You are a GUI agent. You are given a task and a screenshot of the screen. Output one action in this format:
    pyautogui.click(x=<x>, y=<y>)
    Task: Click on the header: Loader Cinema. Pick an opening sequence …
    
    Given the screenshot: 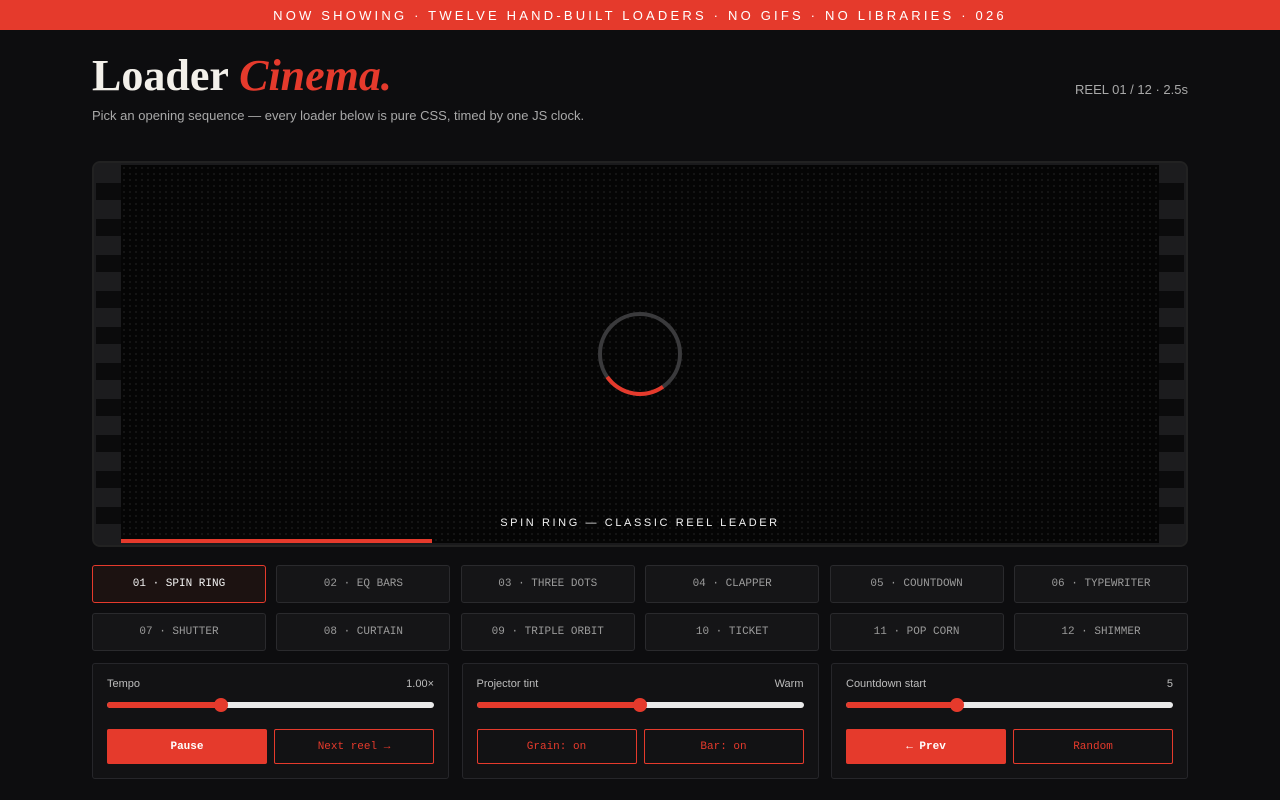 What is the action you would take?
    pyautogui.click(x=640, y=90)
    